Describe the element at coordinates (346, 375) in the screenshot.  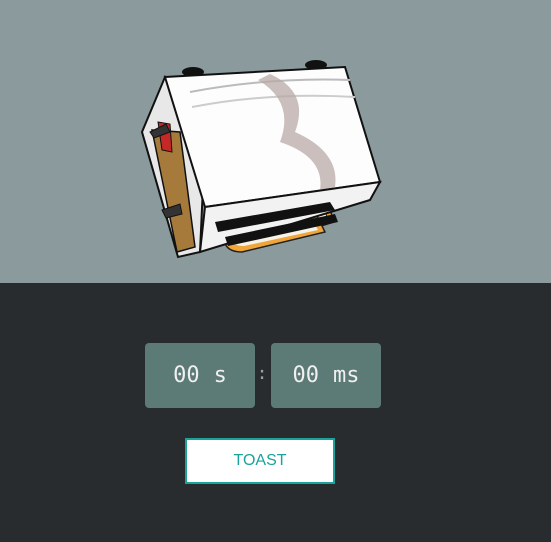
I see `ms-unit: ms` at that location.